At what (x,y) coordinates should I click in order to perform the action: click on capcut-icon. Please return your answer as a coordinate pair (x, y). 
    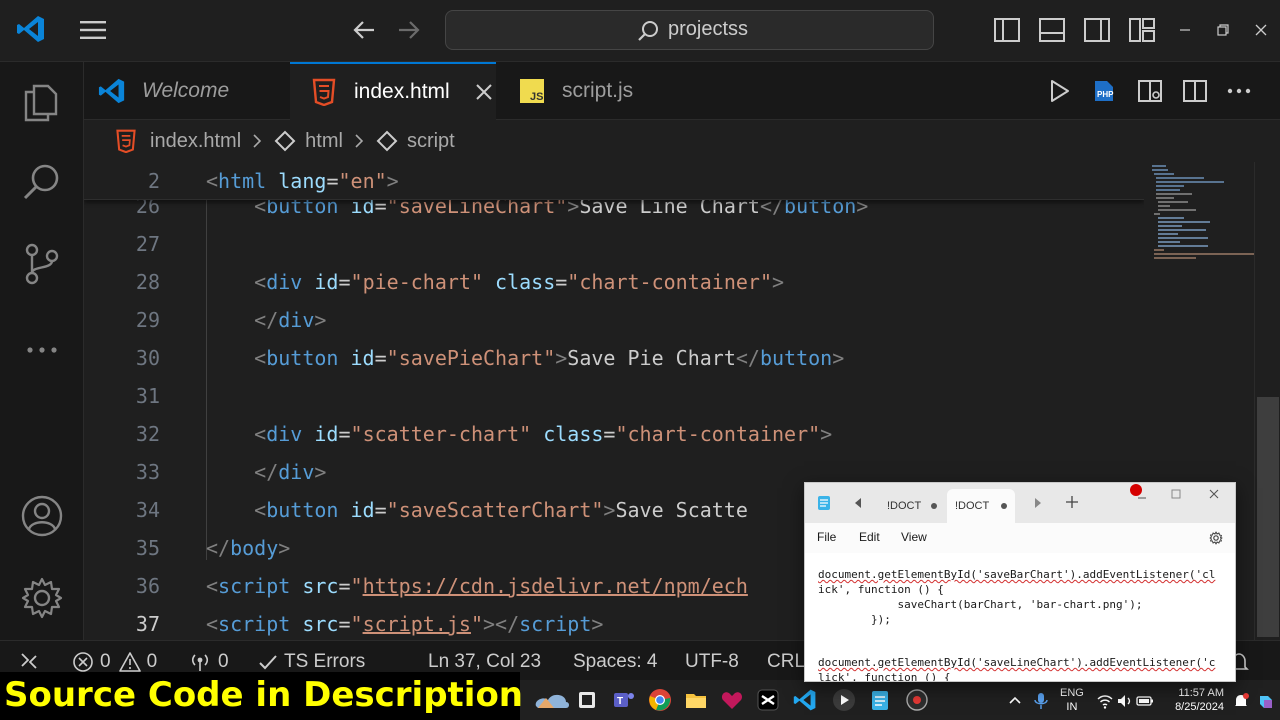
    Looking at the image, I should click on (768, 700).